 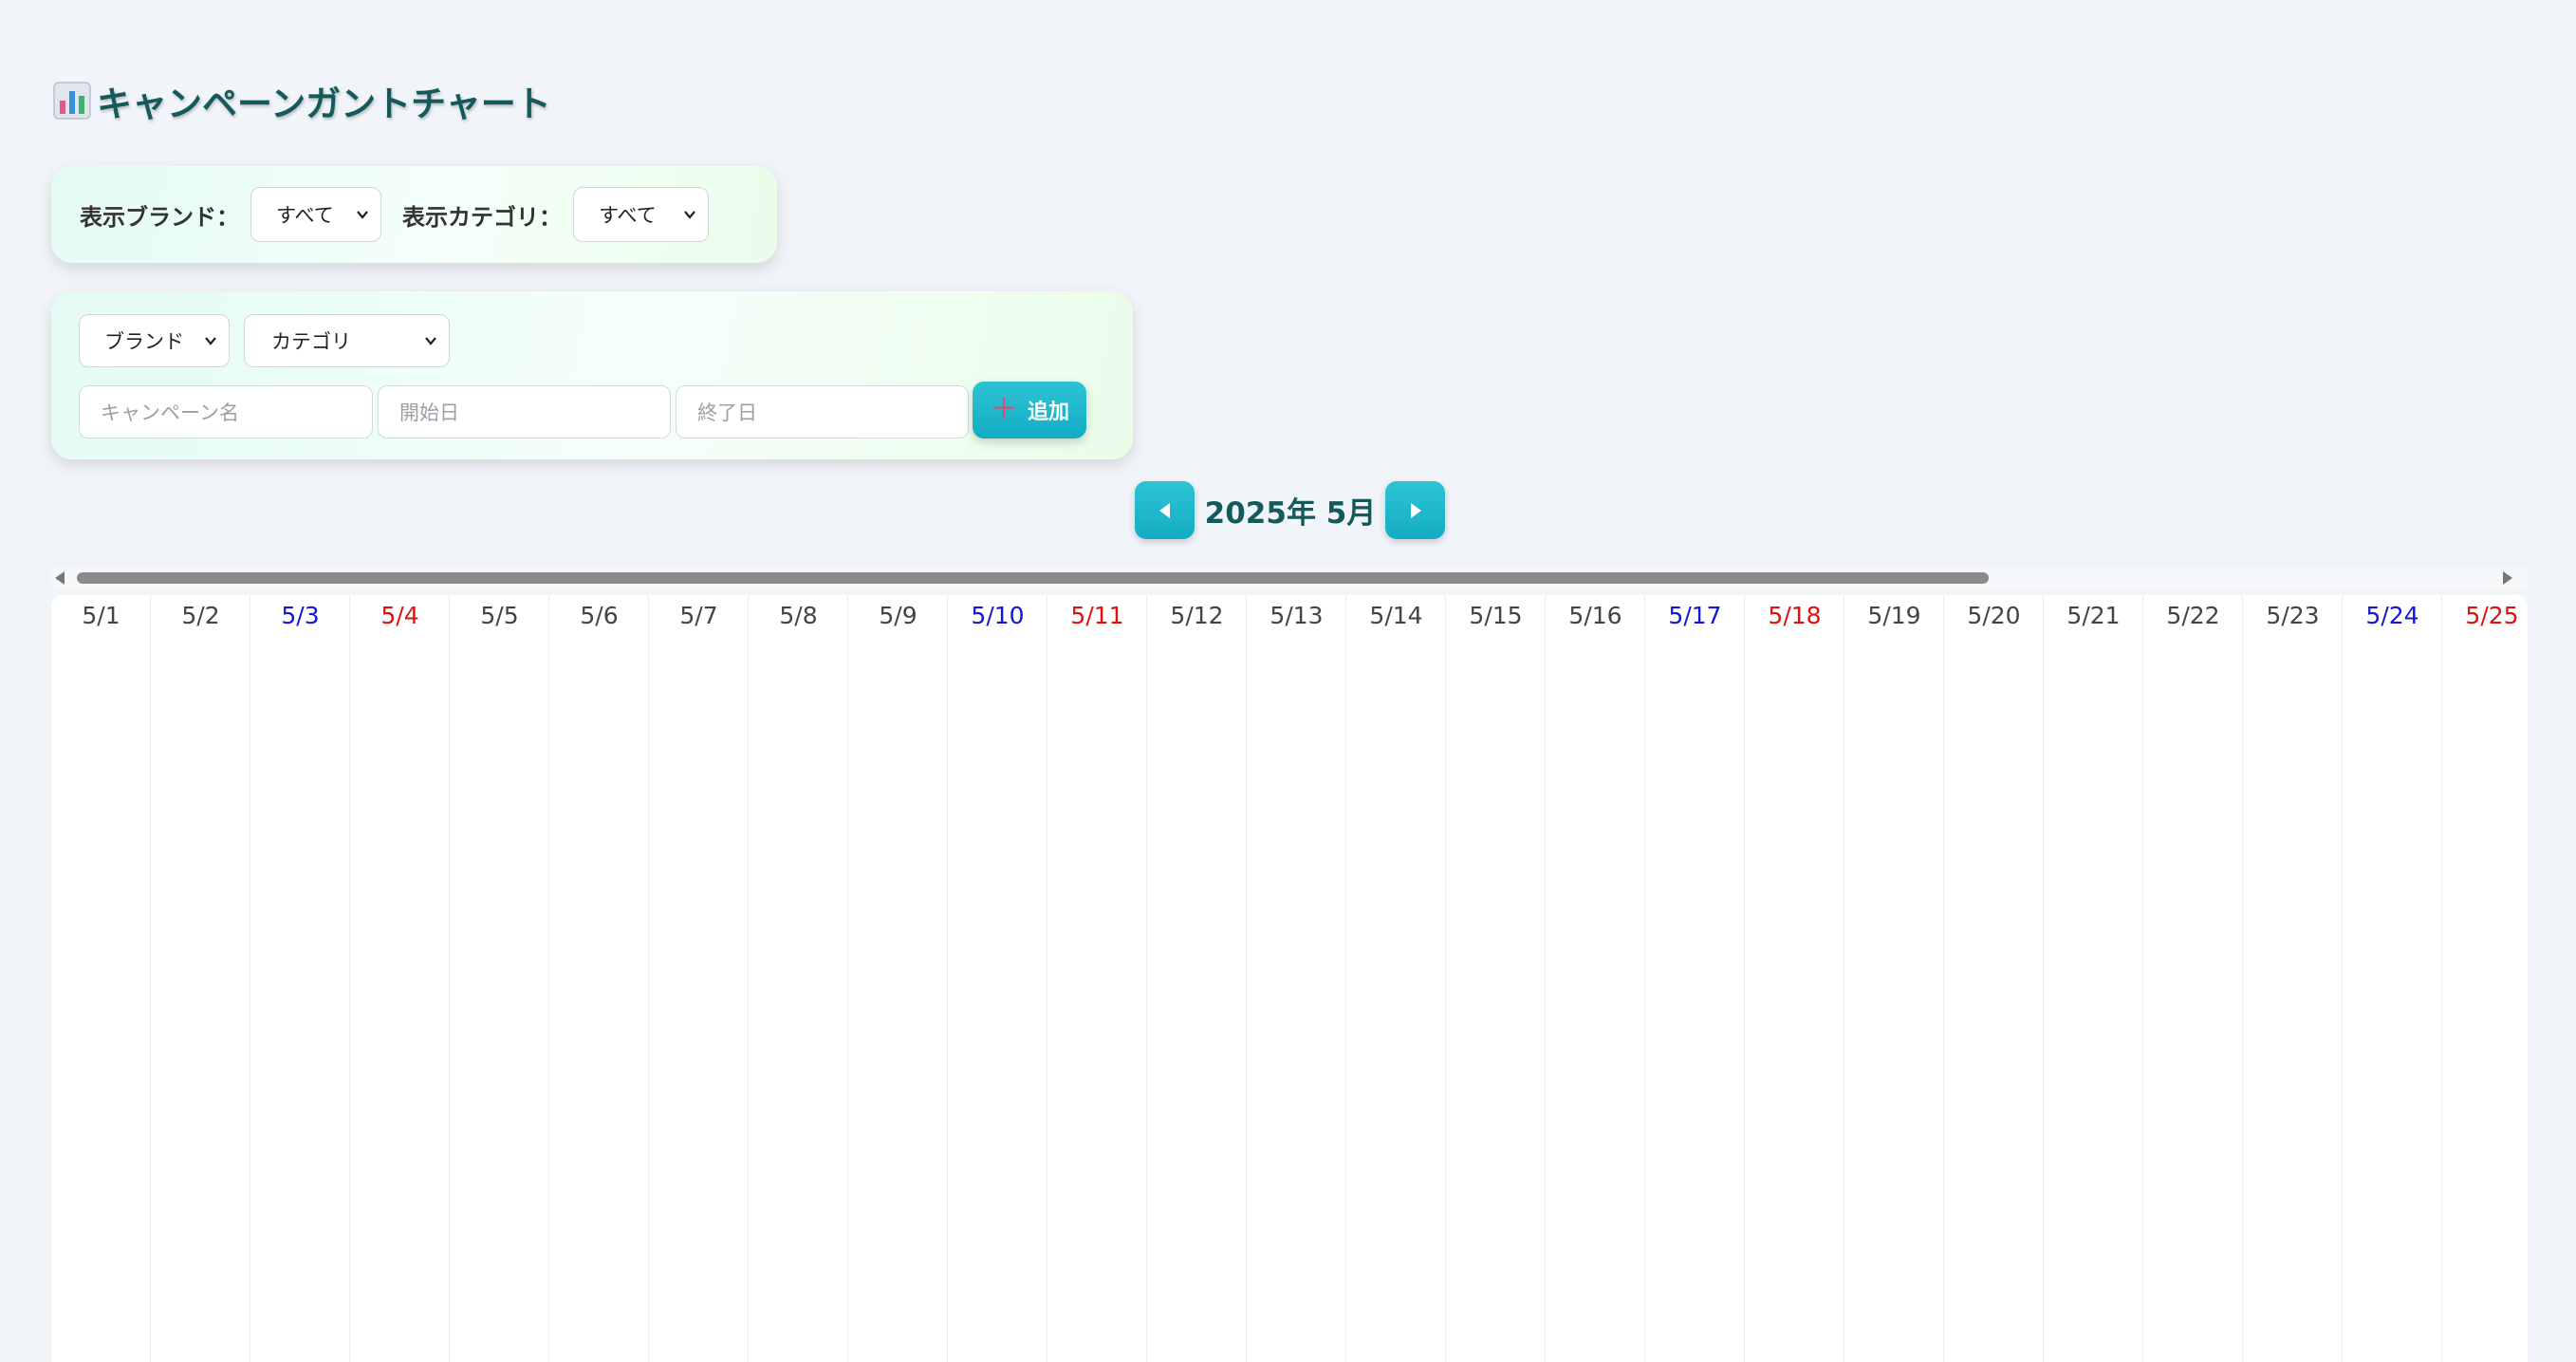 What do you see at coordinates (628, 216) in the screenshot?
I see `category-filter-value: すべて` at bounding box center [628, 216].